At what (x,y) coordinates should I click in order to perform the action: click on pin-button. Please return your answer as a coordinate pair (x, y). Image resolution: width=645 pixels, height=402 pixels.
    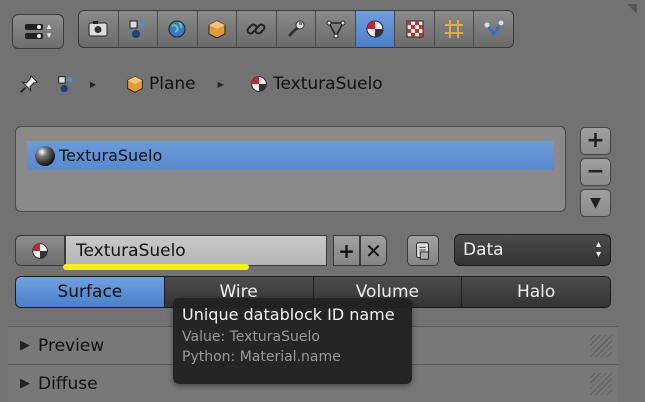
    Looking at the image, I should click on (29, 84).